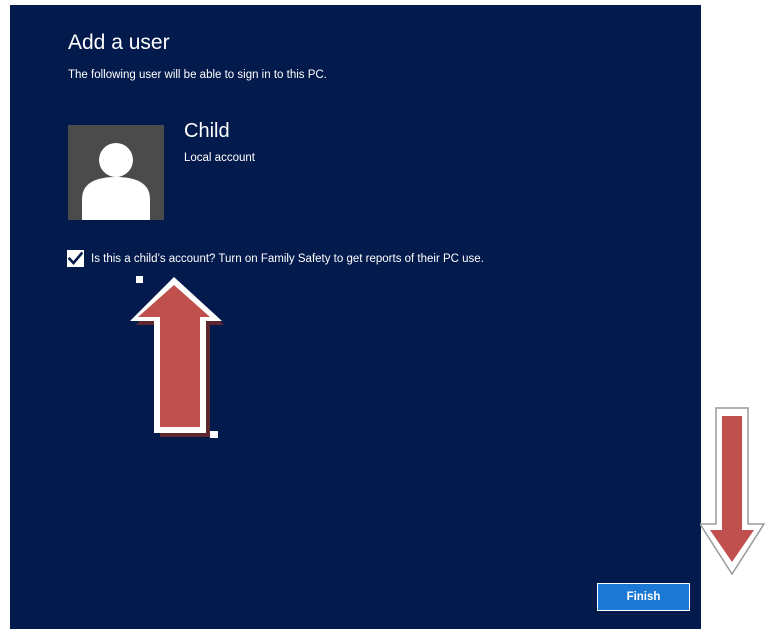 The width and height of the screenshot is (768, 631). What do you see at coordinates (116, 181) in the screenshot?
I see `user-silhouette-icon` at bounding box center [116, 181].